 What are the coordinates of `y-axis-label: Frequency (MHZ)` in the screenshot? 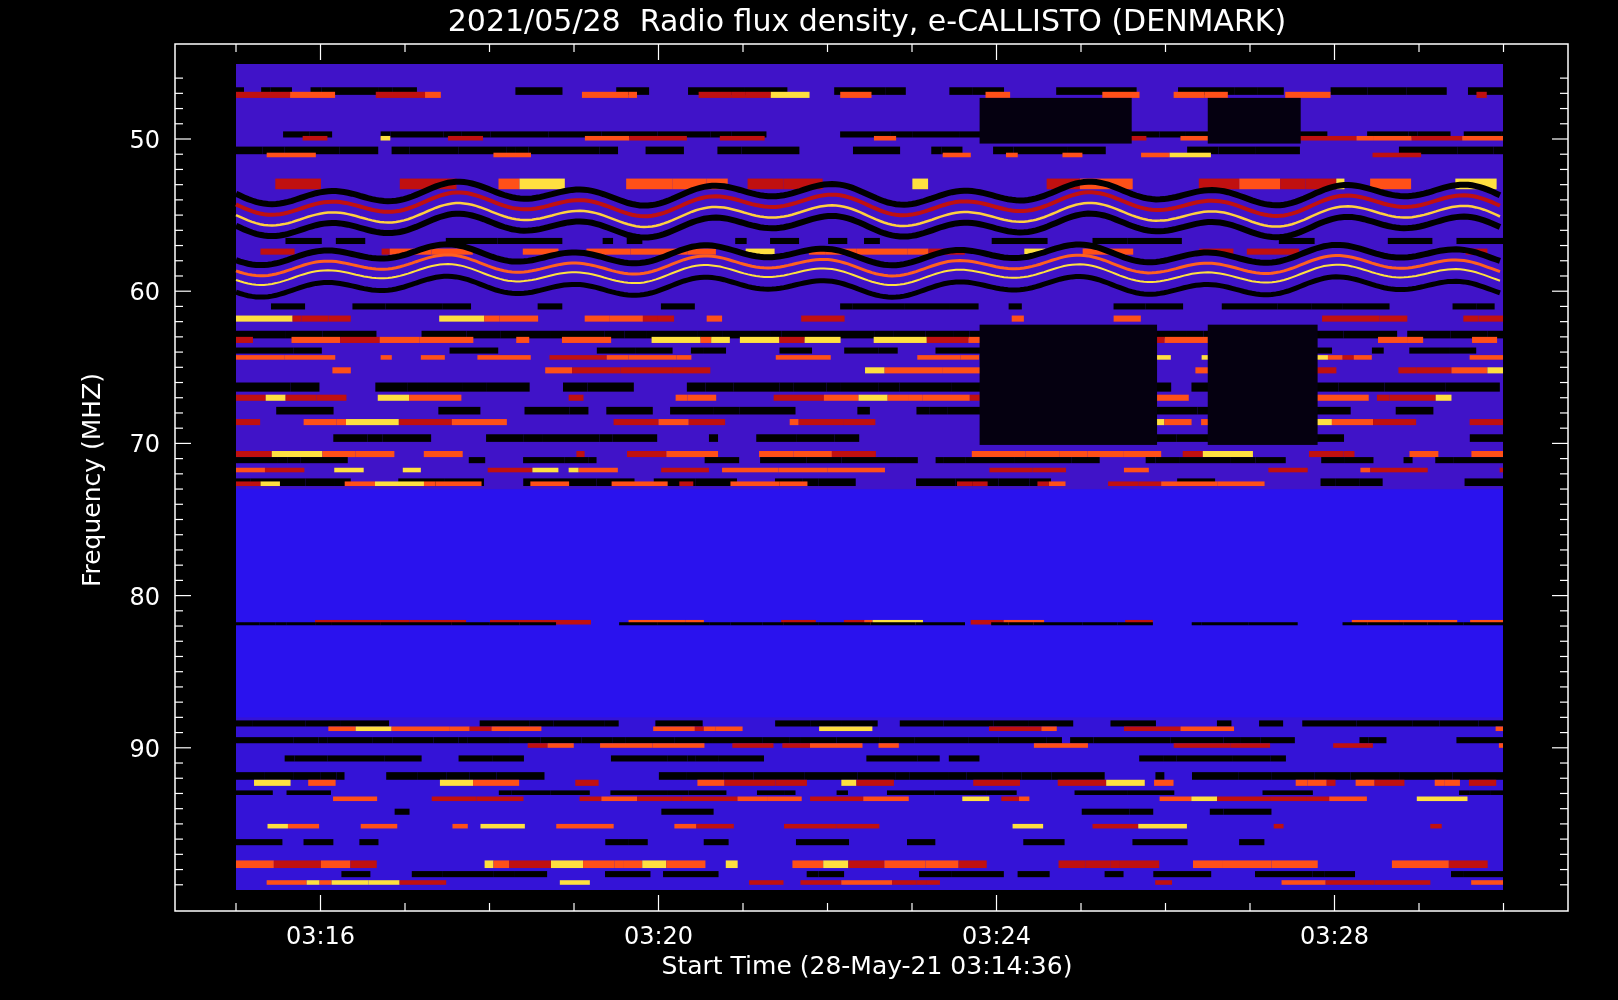 It's located at (91, 480).